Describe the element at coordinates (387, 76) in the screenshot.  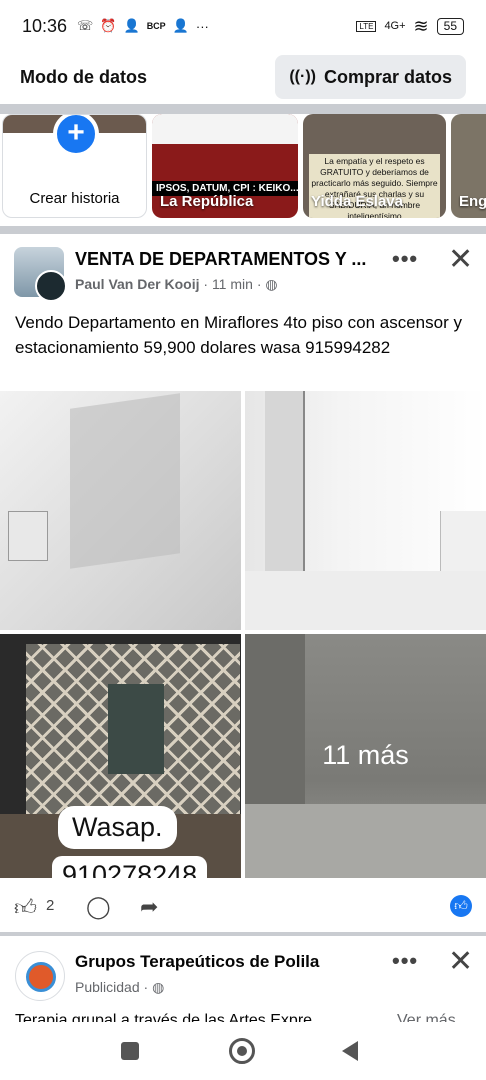
I see `buy-data-label: Comprar datos` at that location.